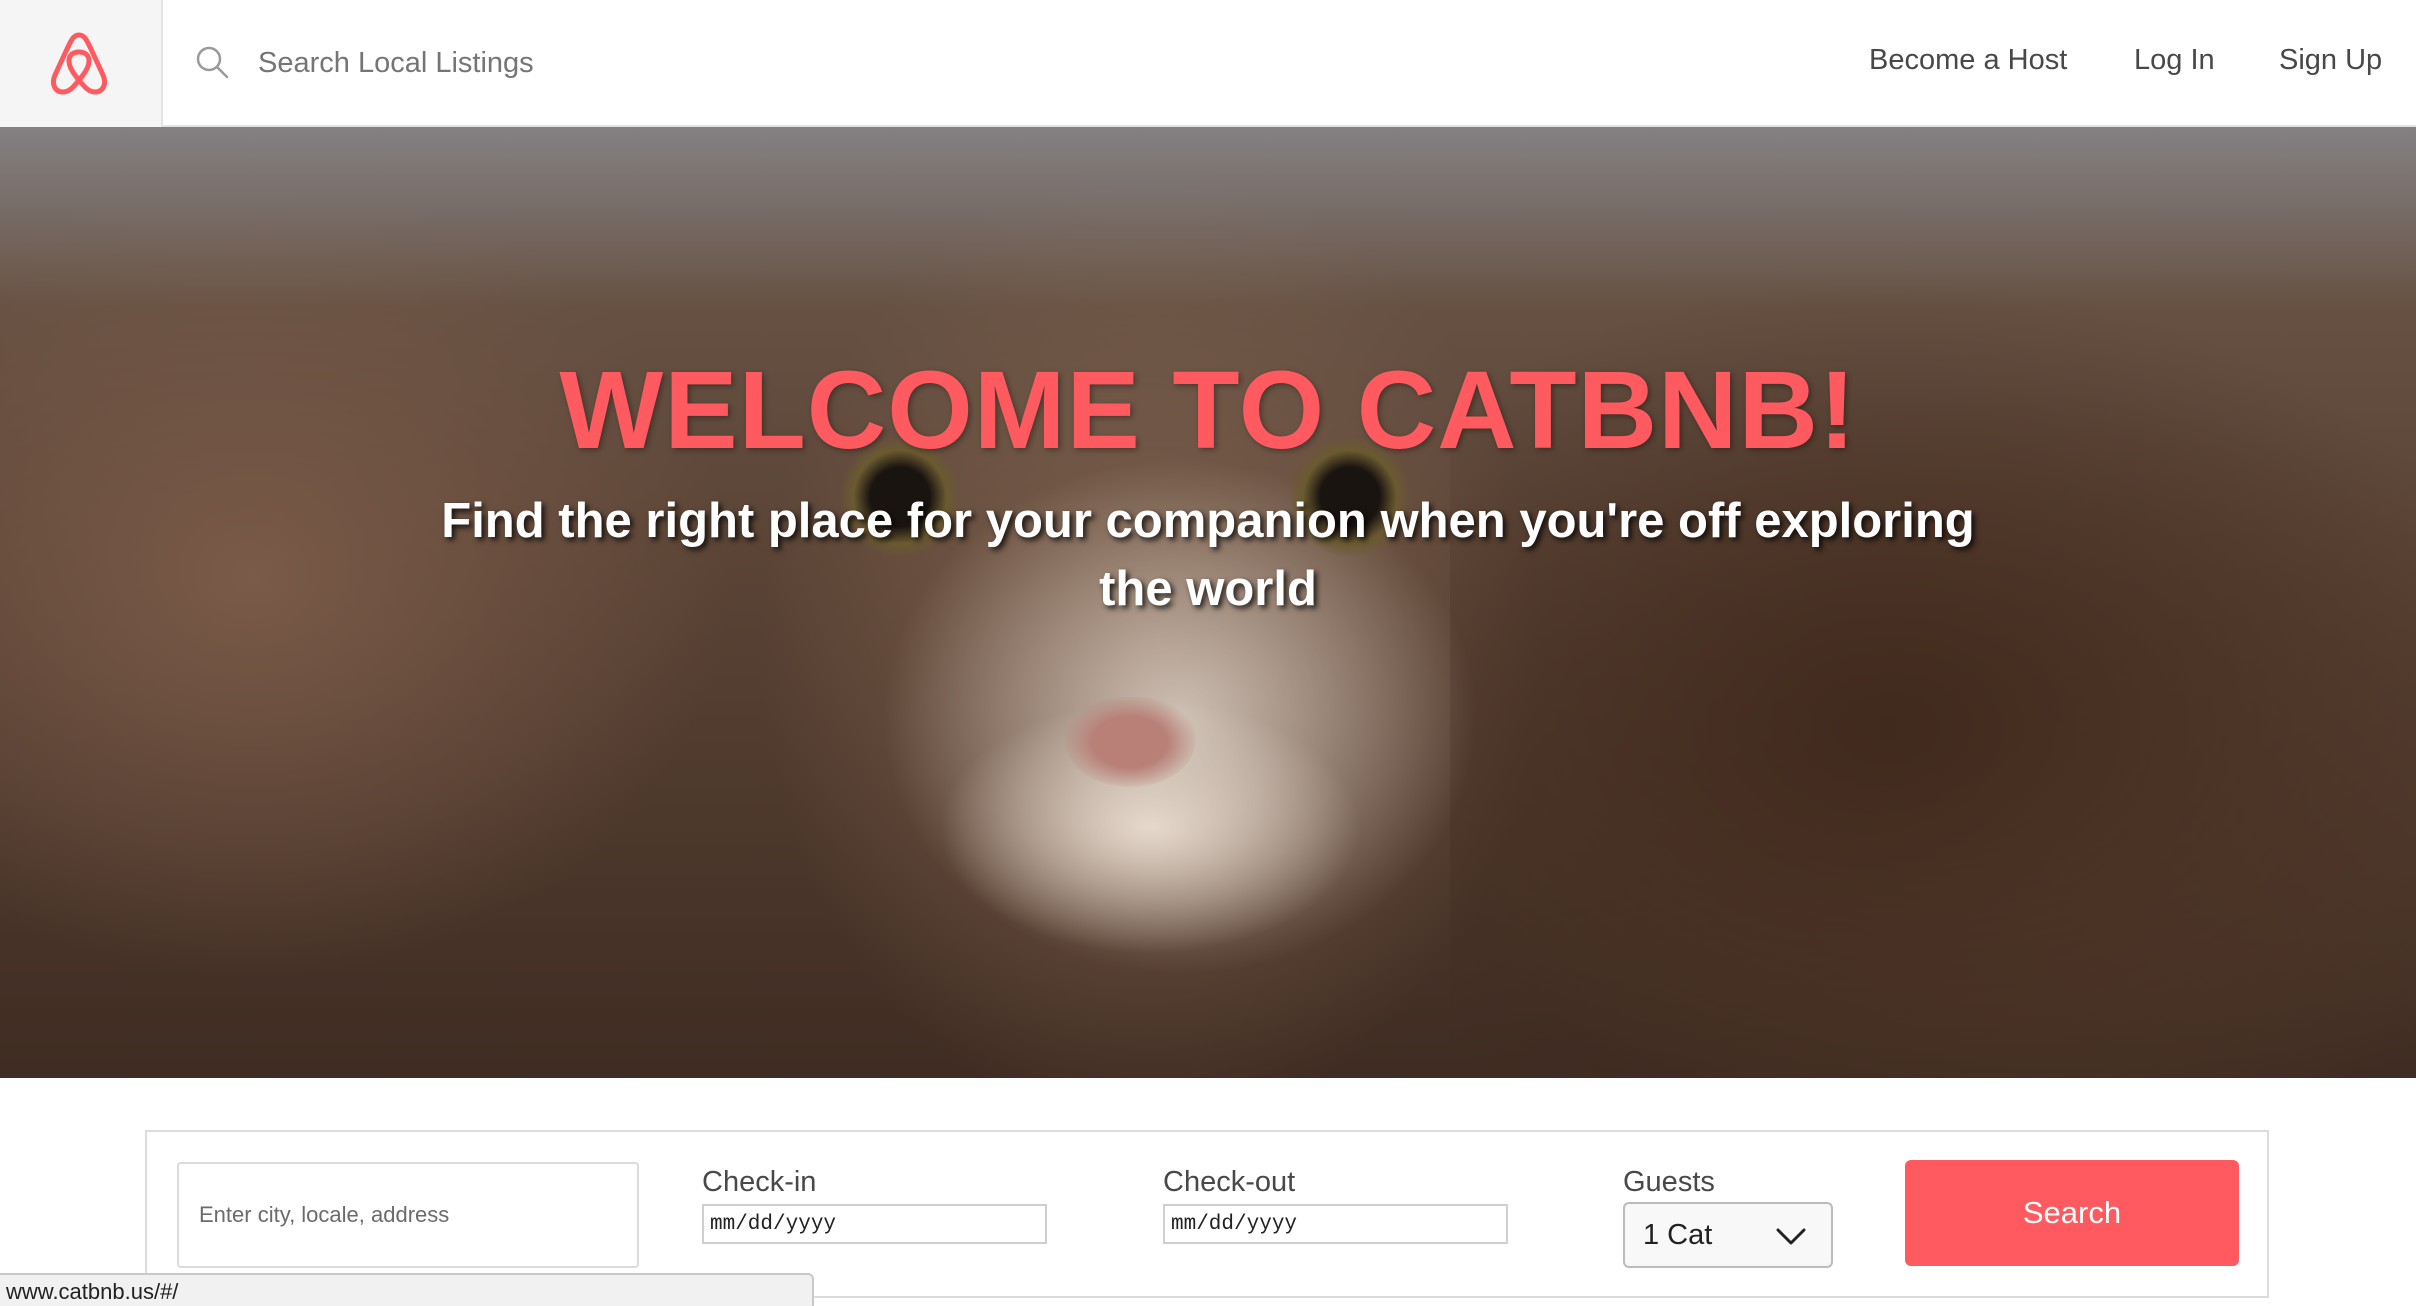  Describe the element at coordinates (92, 1291) in the screenshot. I see `status-url: www.catbnb.us/#/` at that location.